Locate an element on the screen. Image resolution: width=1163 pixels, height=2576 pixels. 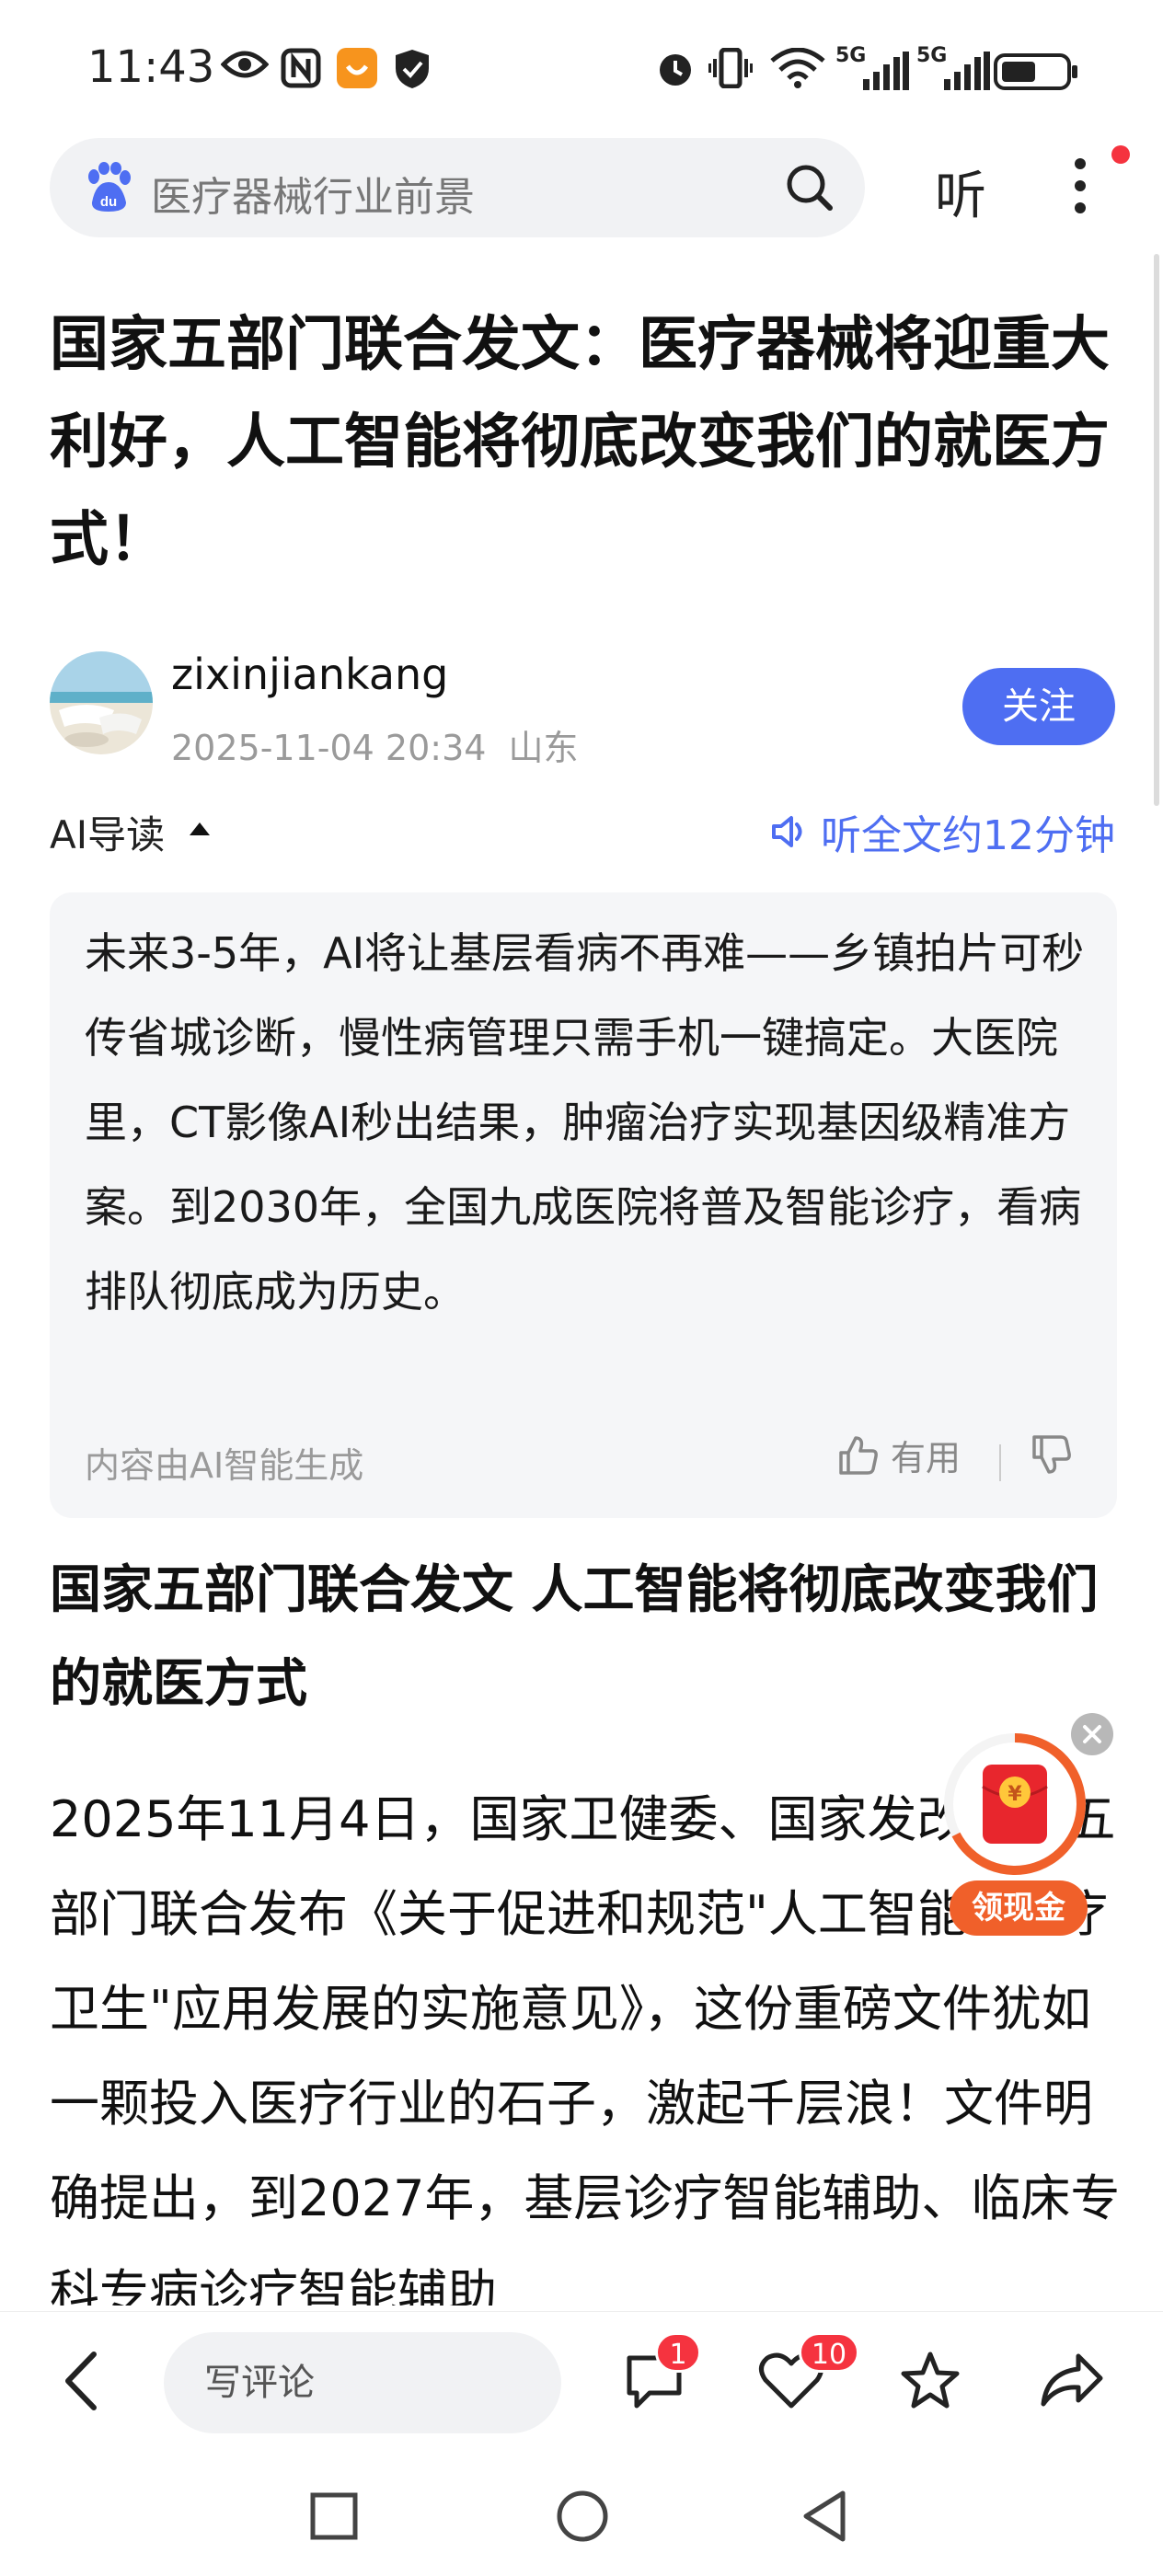
home-circle-icon is located at coordinates (582, 2516).